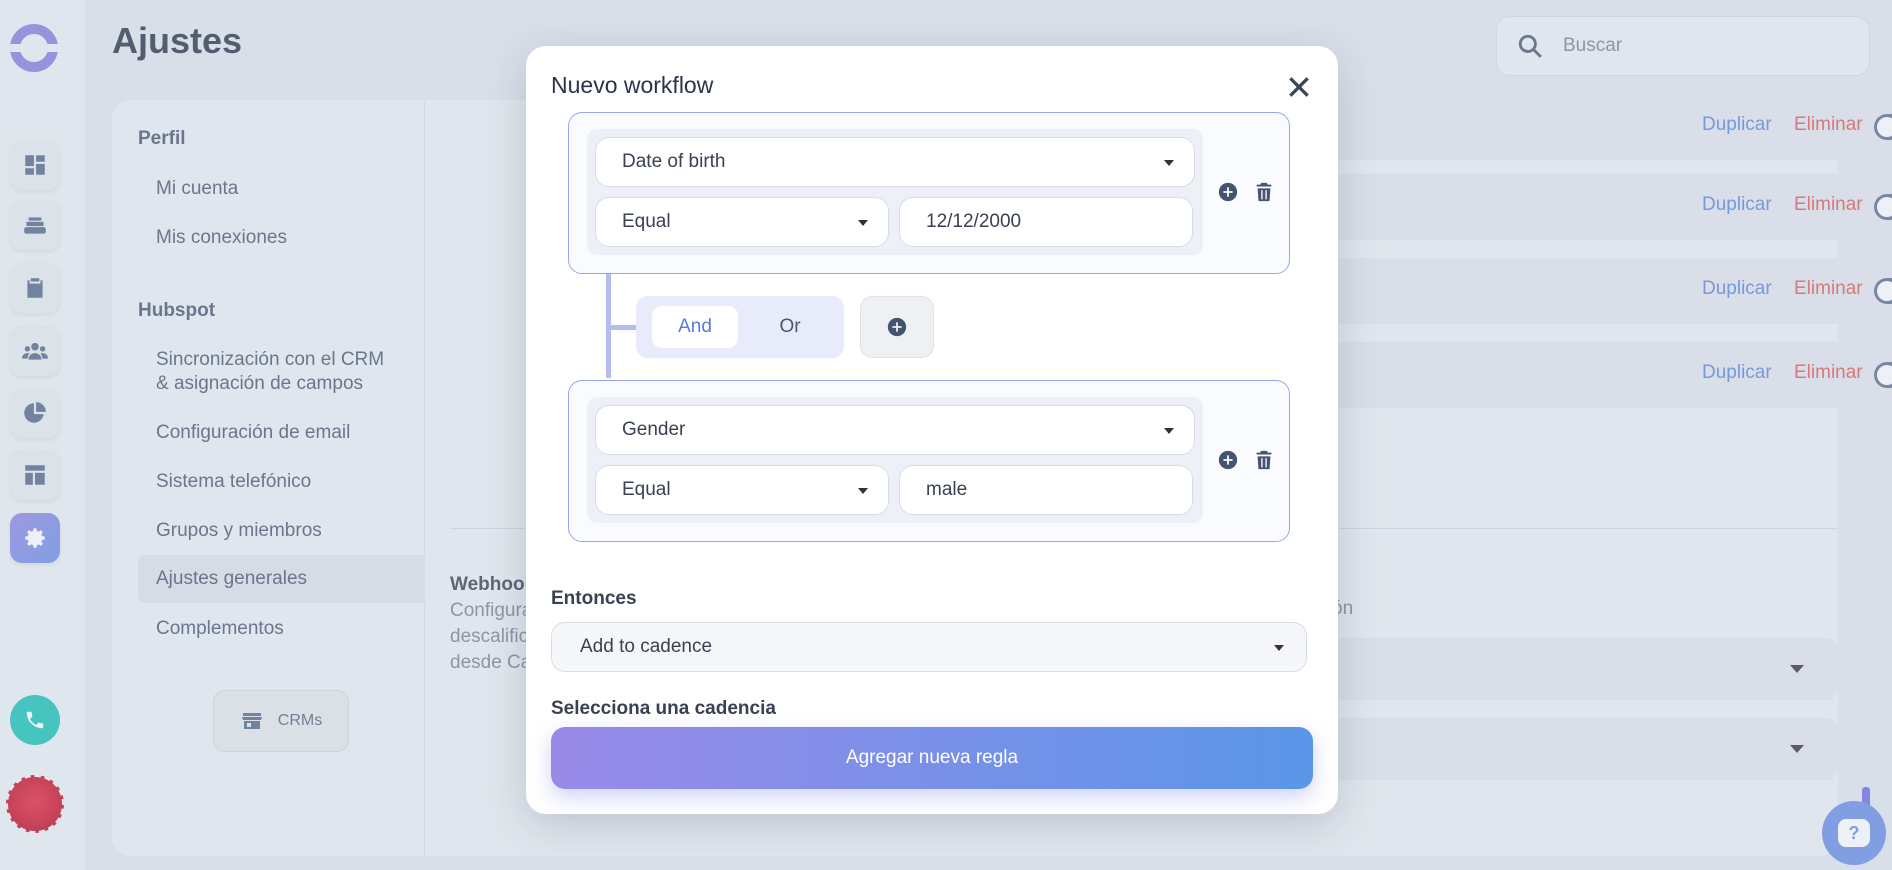 The height and width of the screenshot is (870, 1892). Describe the element at coordinates (740, 327) in the screenshot. I see `logic-toggle: And Or` at that location.